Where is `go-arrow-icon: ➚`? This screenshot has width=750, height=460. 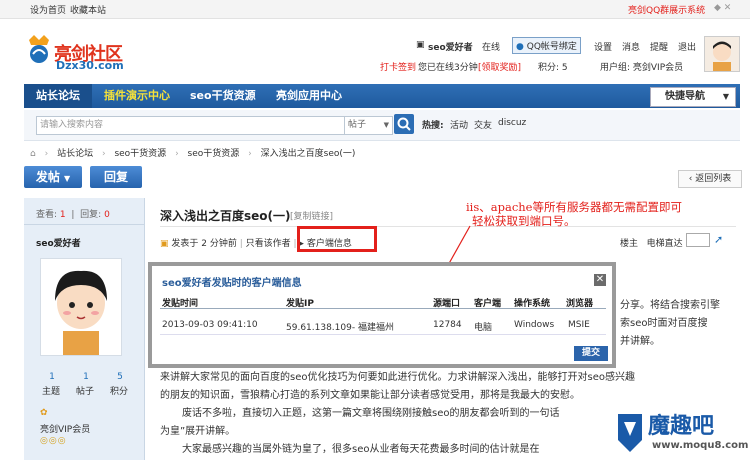 go-arrow-icon: ➚ is located at coordinates (718, 239).